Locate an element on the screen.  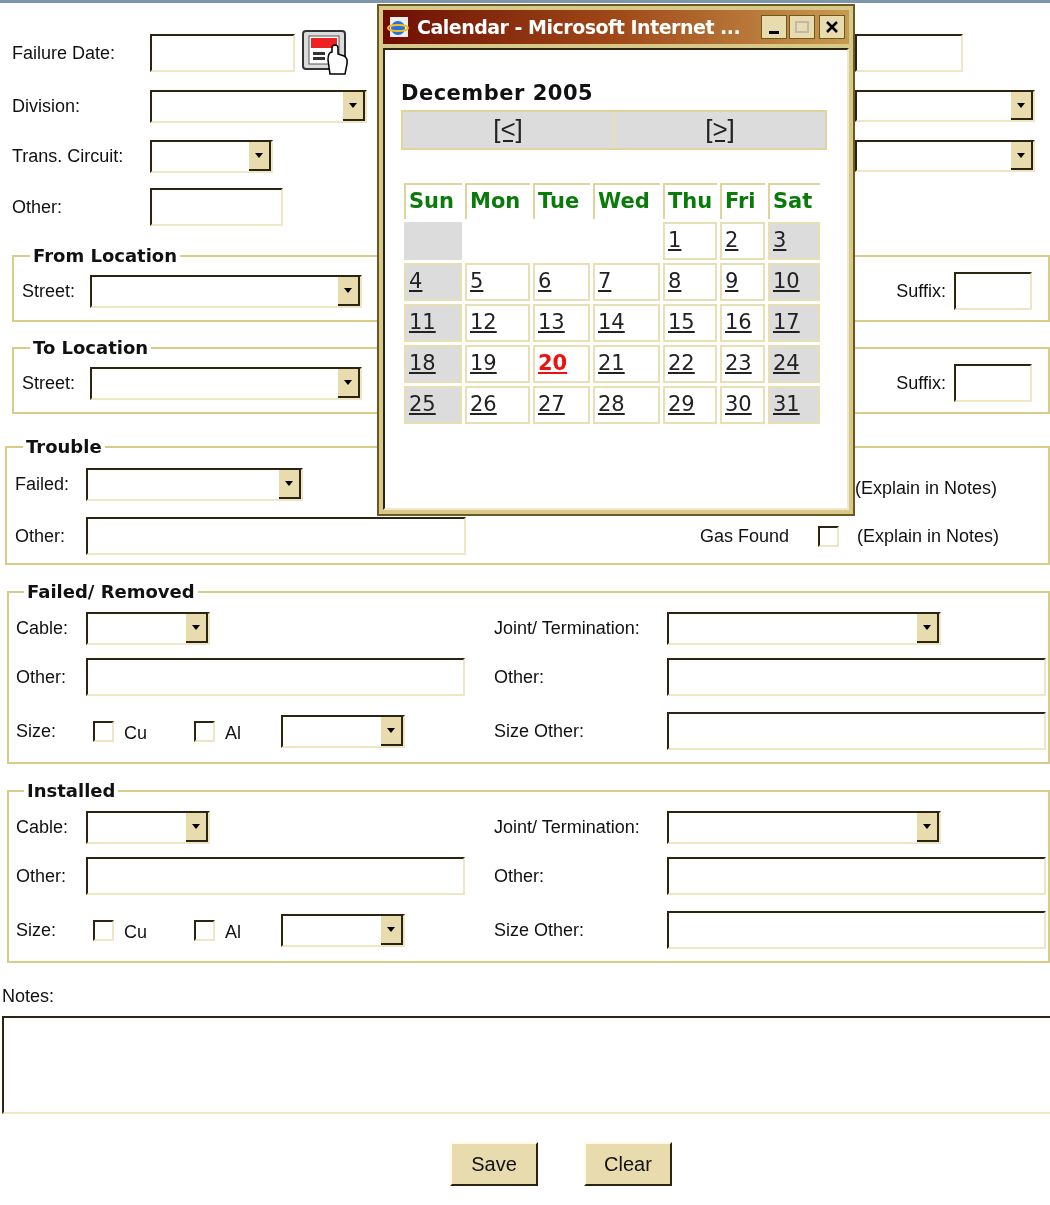
field-label: Trans. Circuit: is located at coordinates (68, 156).